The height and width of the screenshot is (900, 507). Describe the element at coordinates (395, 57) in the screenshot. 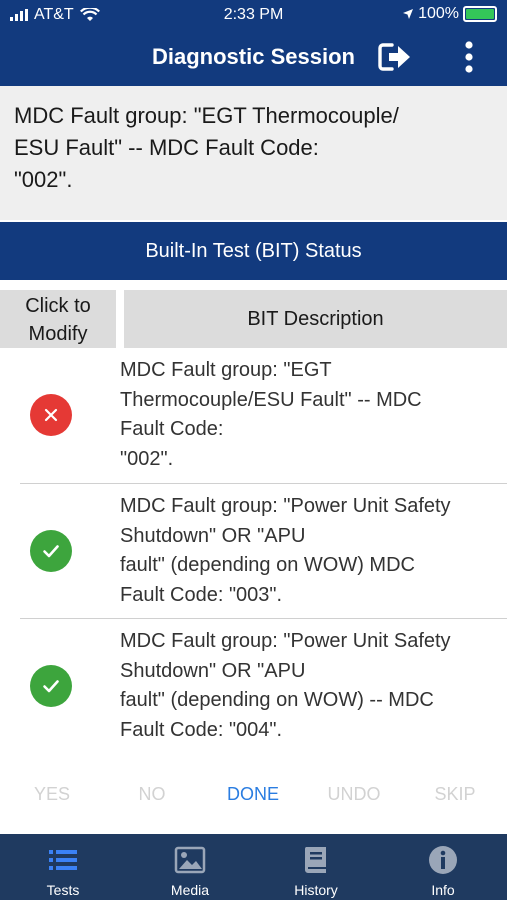

I see `exit-icon` at that location.